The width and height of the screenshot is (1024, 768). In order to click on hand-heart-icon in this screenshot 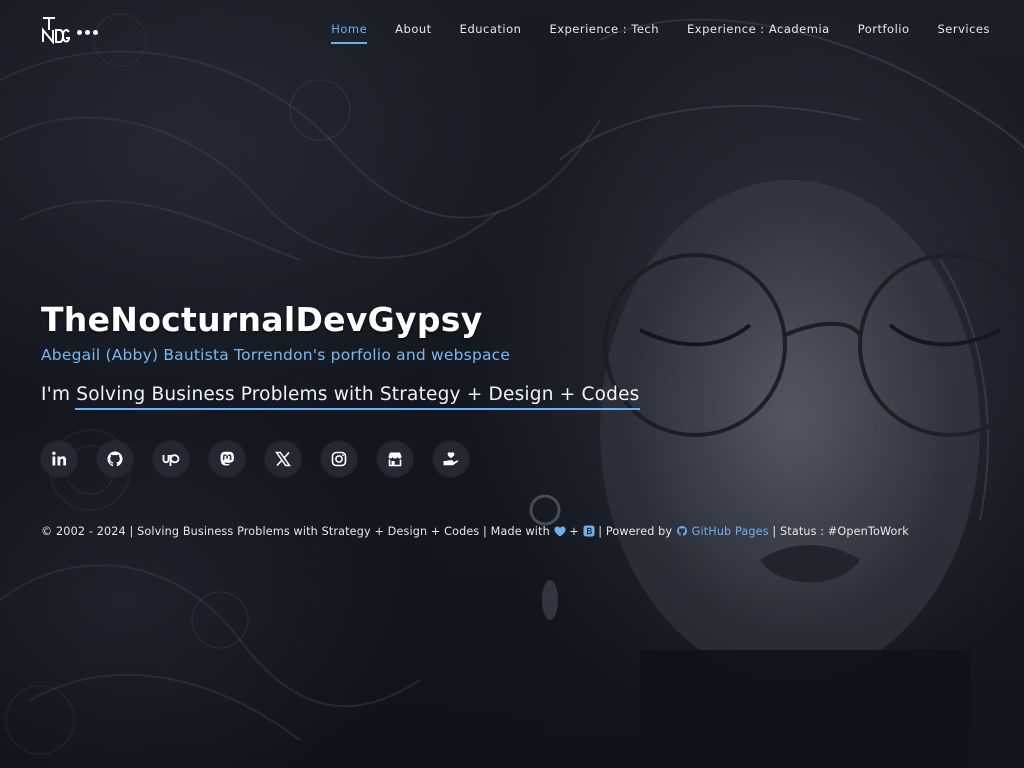, I will do `click(451, 459)`.